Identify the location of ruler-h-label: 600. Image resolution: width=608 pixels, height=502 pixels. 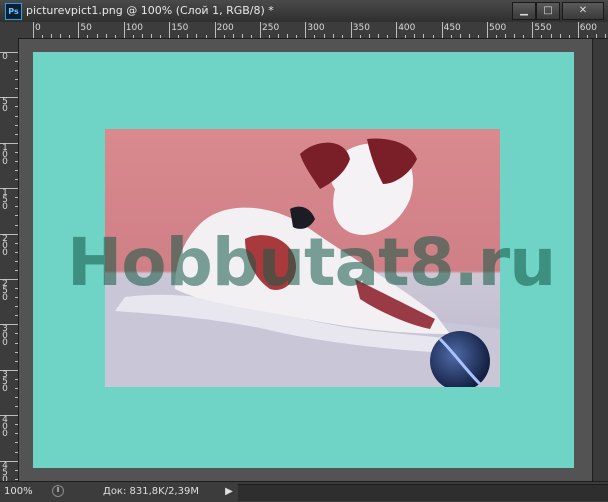
(588, 28).